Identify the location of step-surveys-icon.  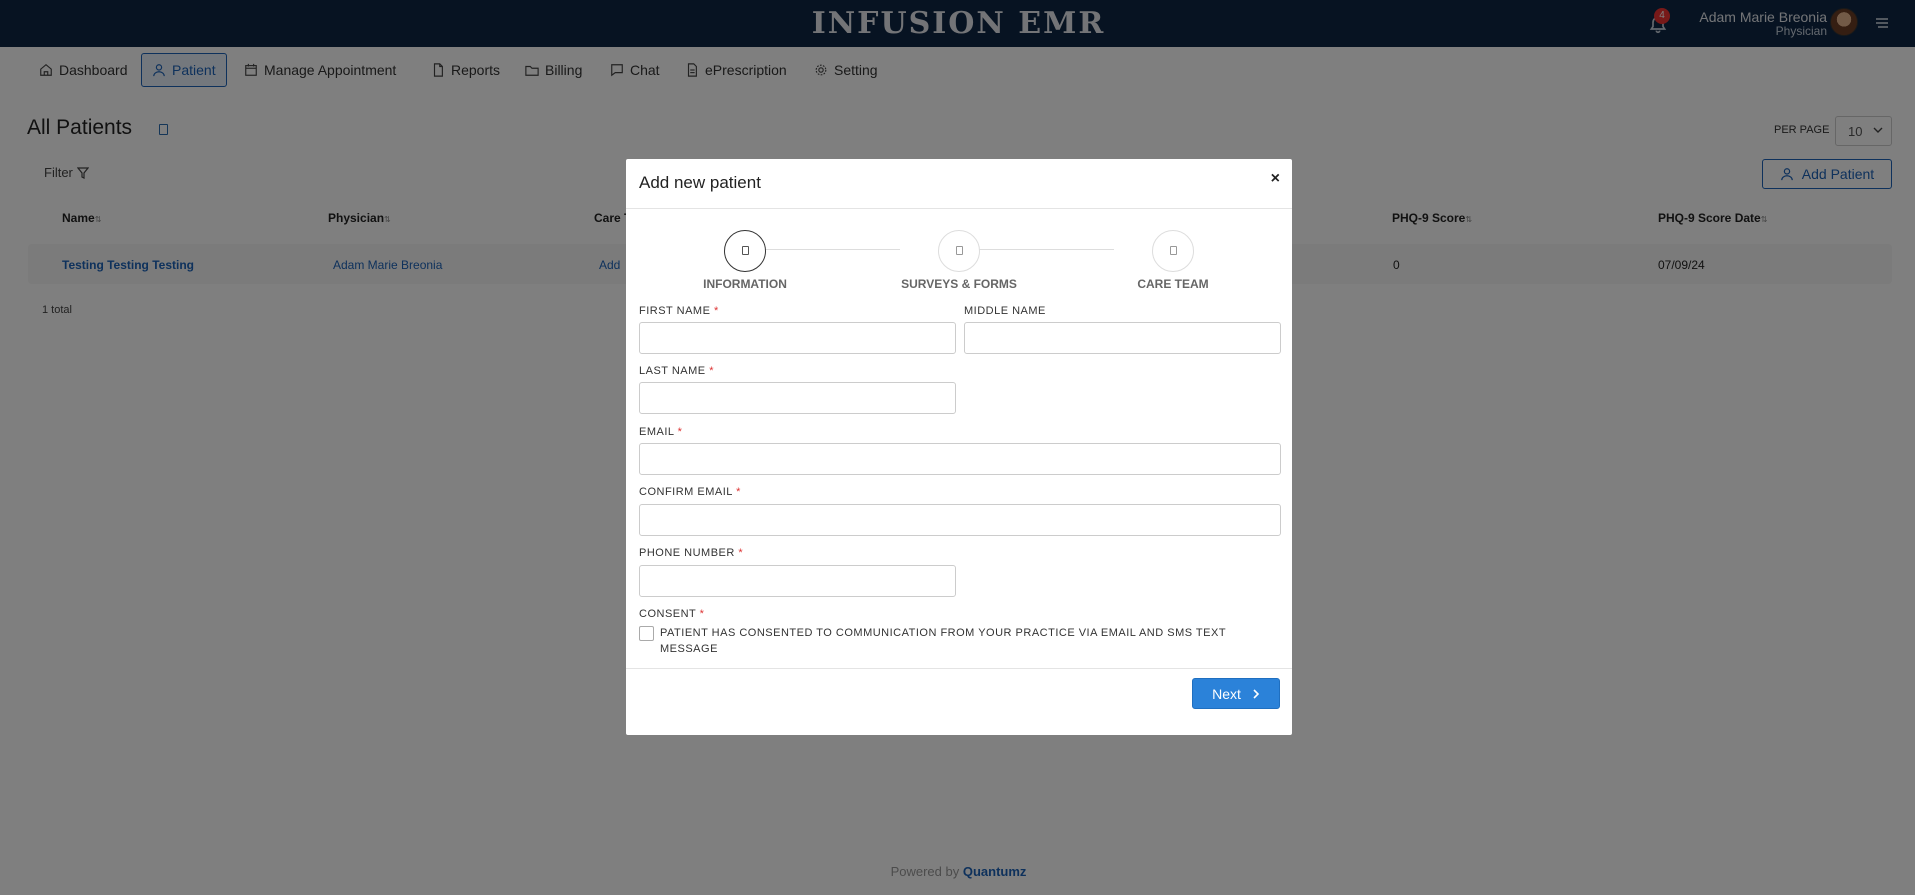
(959, 251).